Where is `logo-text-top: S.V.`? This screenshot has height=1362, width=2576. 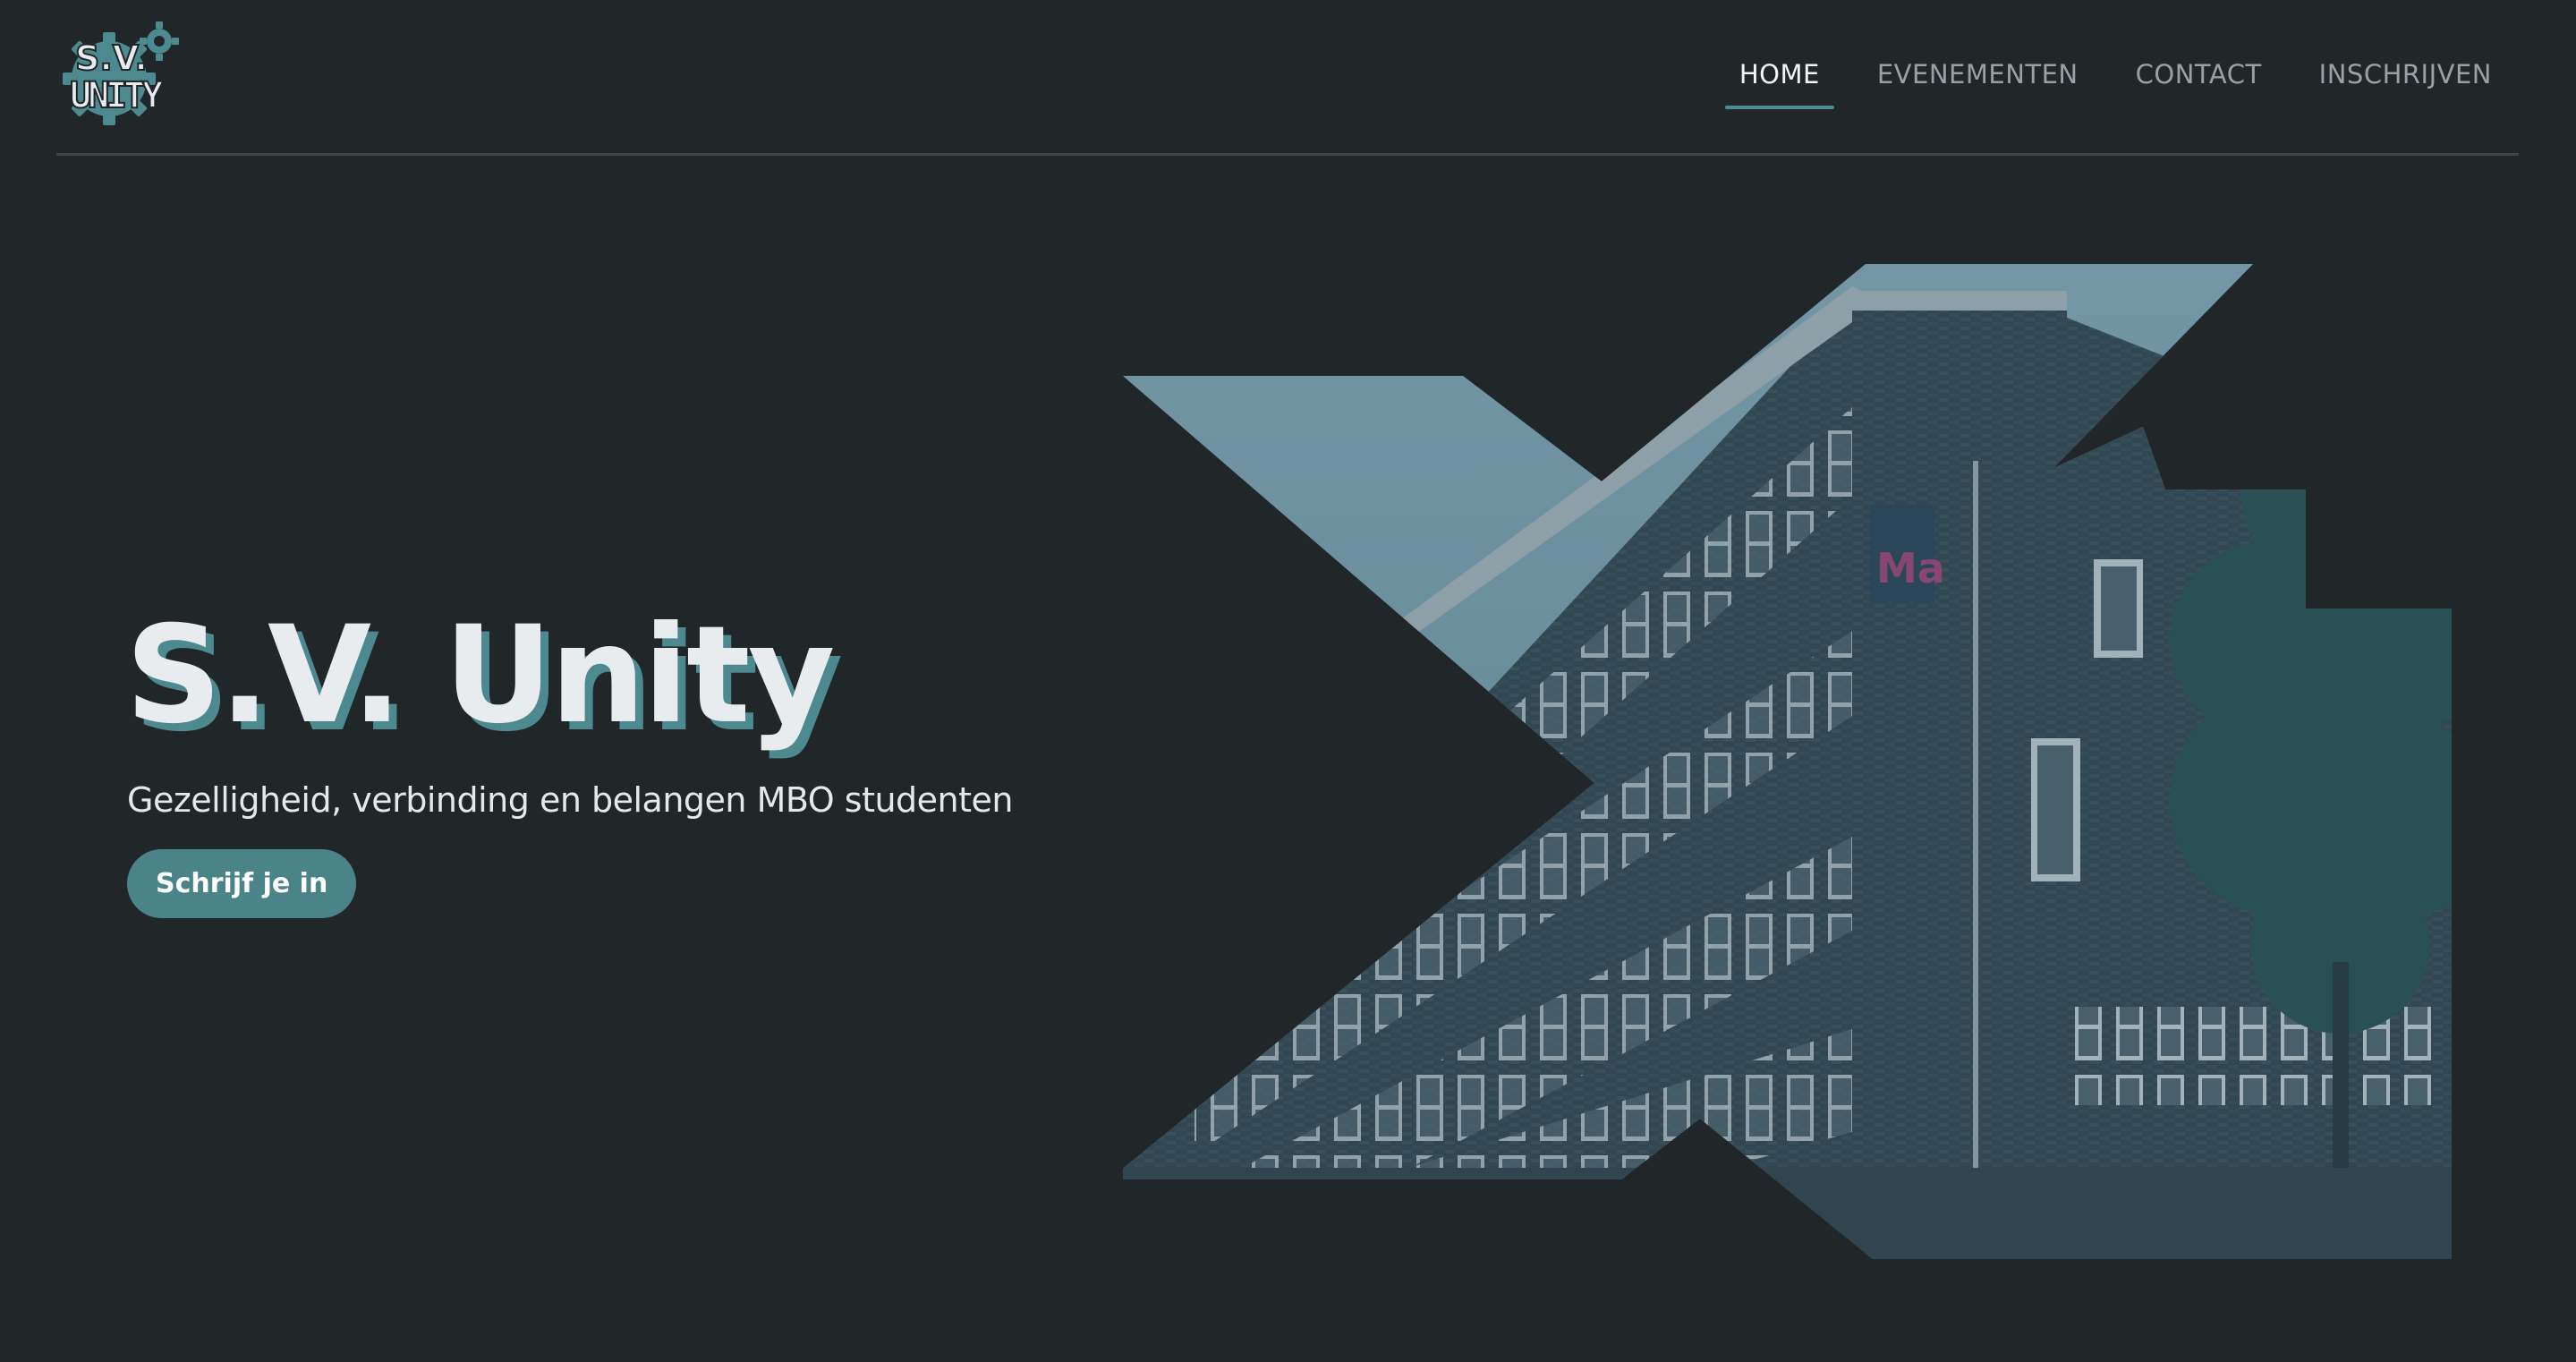 logo-text-top: S.V. is located at coordinates (111, 58).